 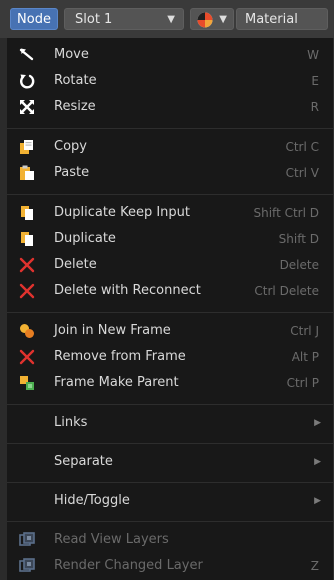 I want to click on menu-item-label: Delete with Reconnect, so click(x=127, y=290).